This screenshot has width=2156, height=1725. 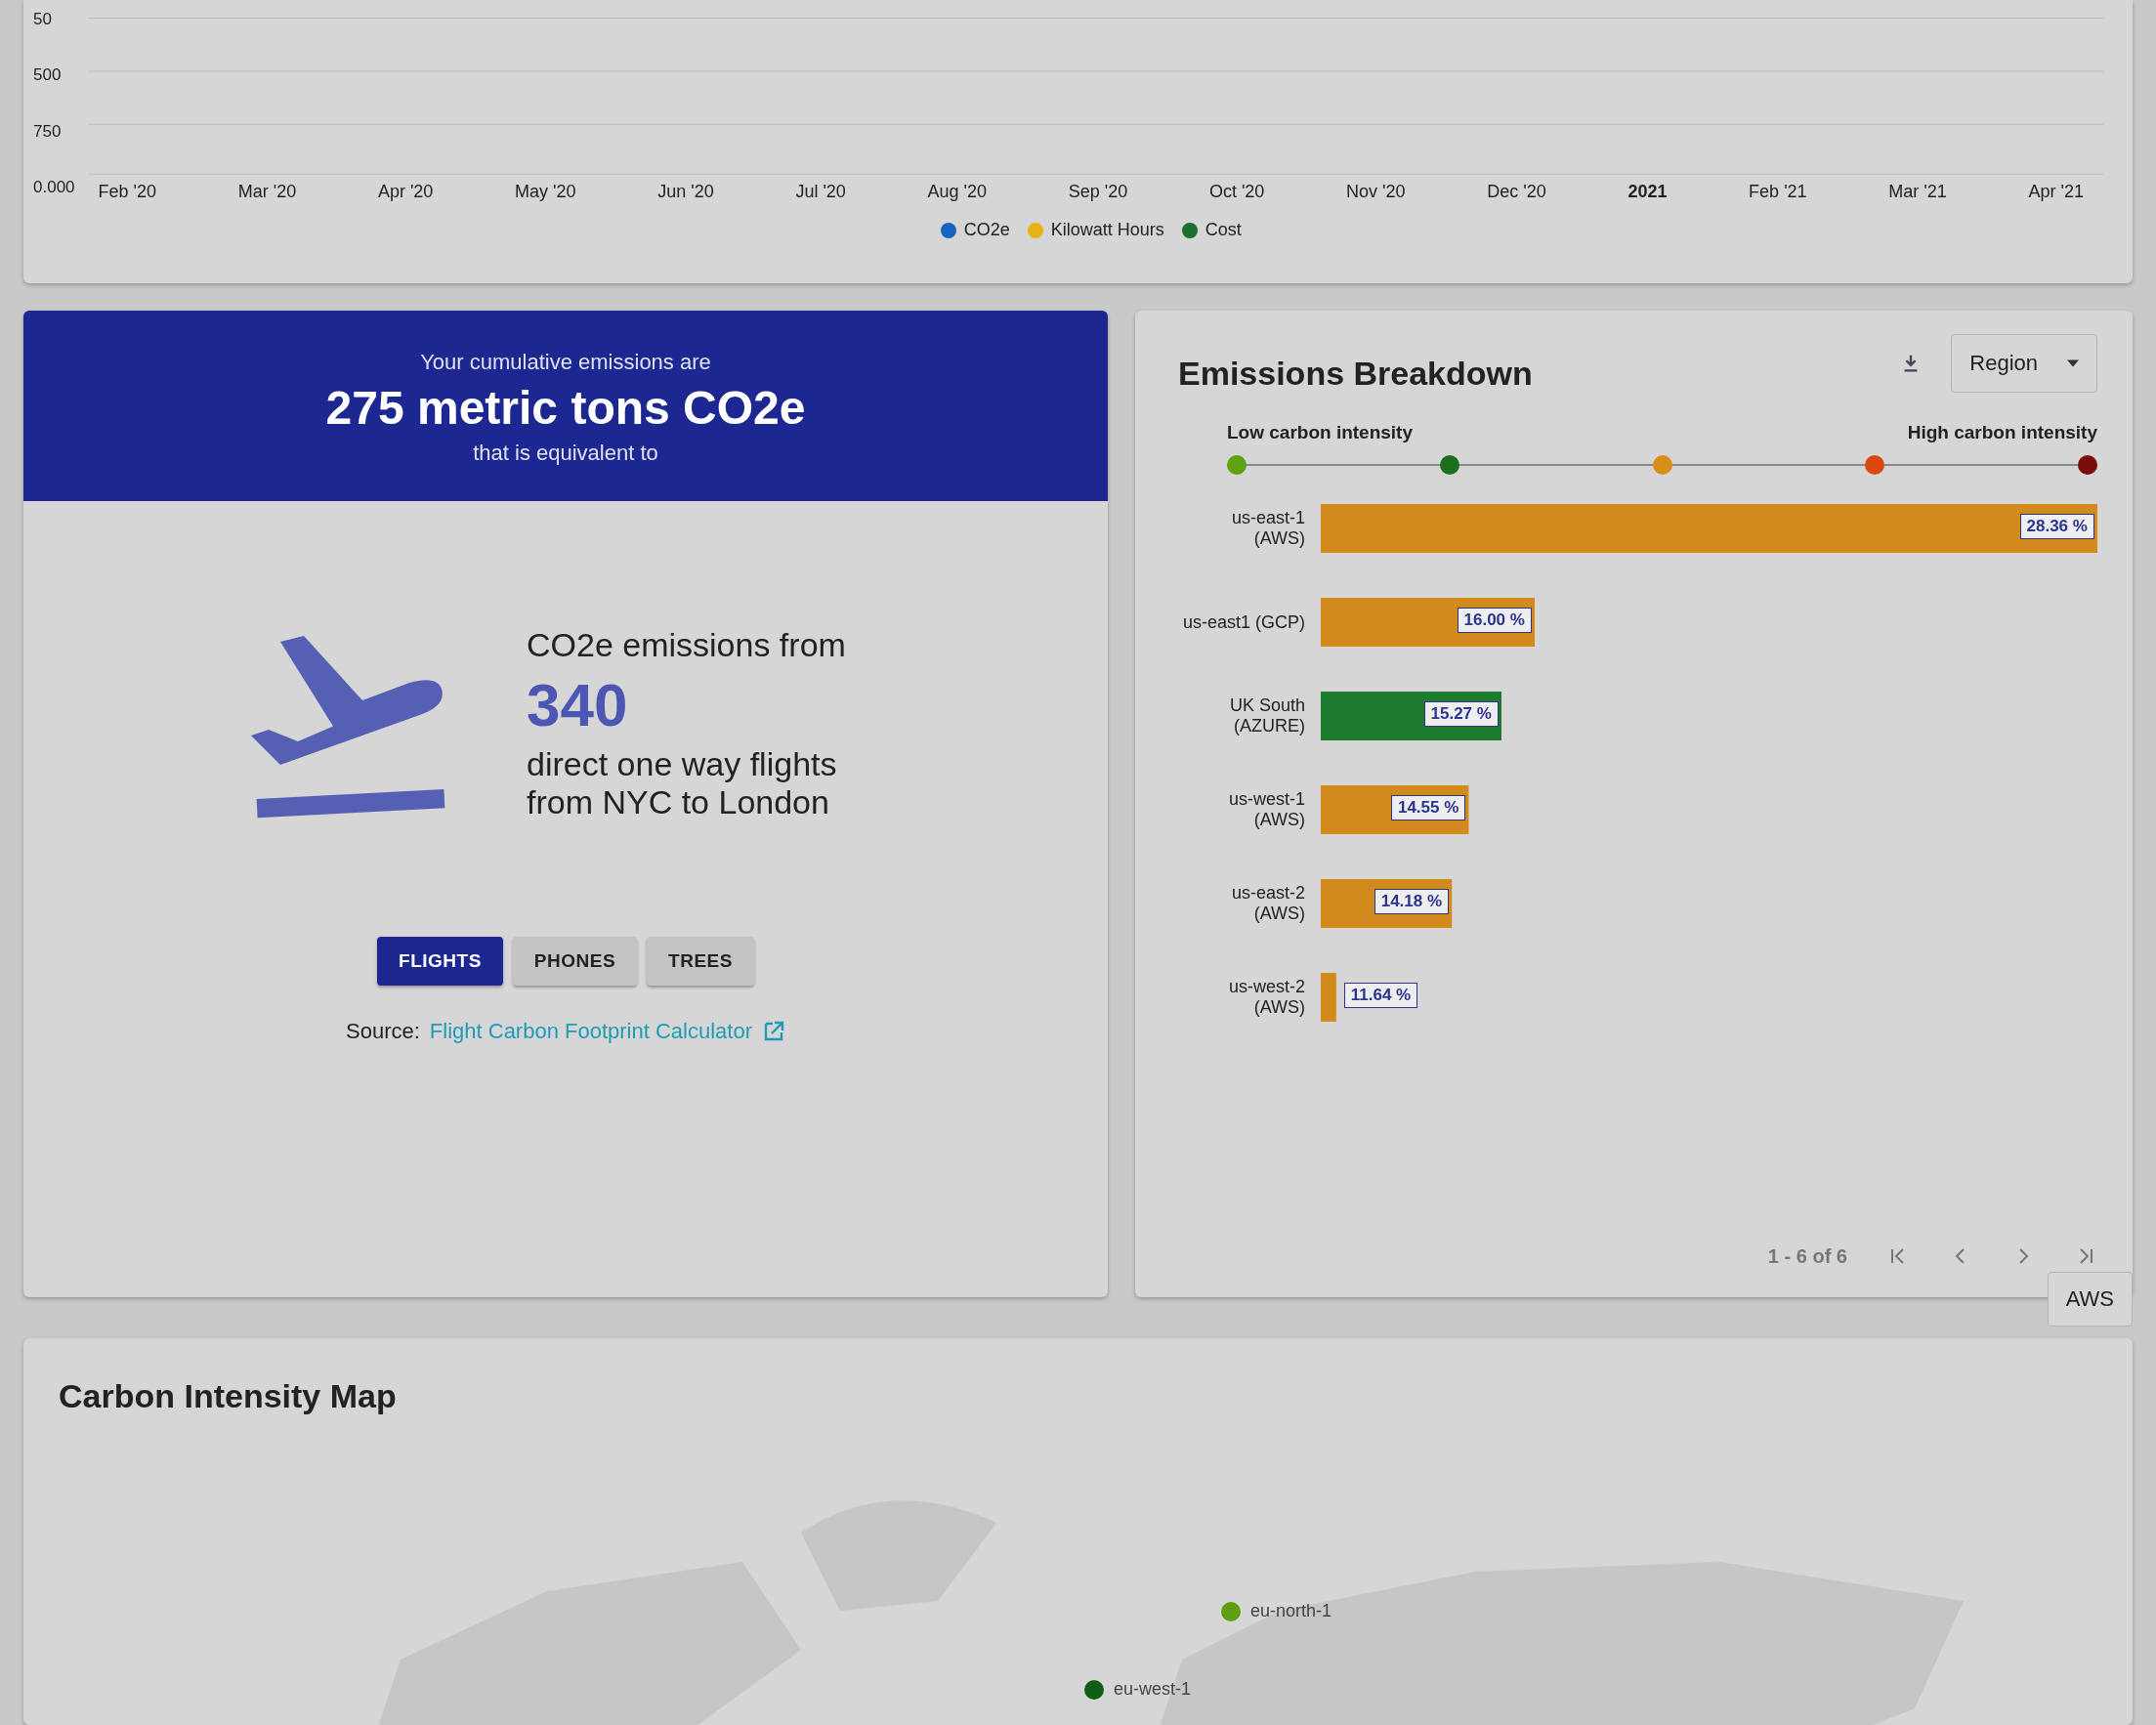 What do you see at coordinates (774, 1031) in the screenshot?
I see `external-link-icon` at bounding box center [774, 1031].